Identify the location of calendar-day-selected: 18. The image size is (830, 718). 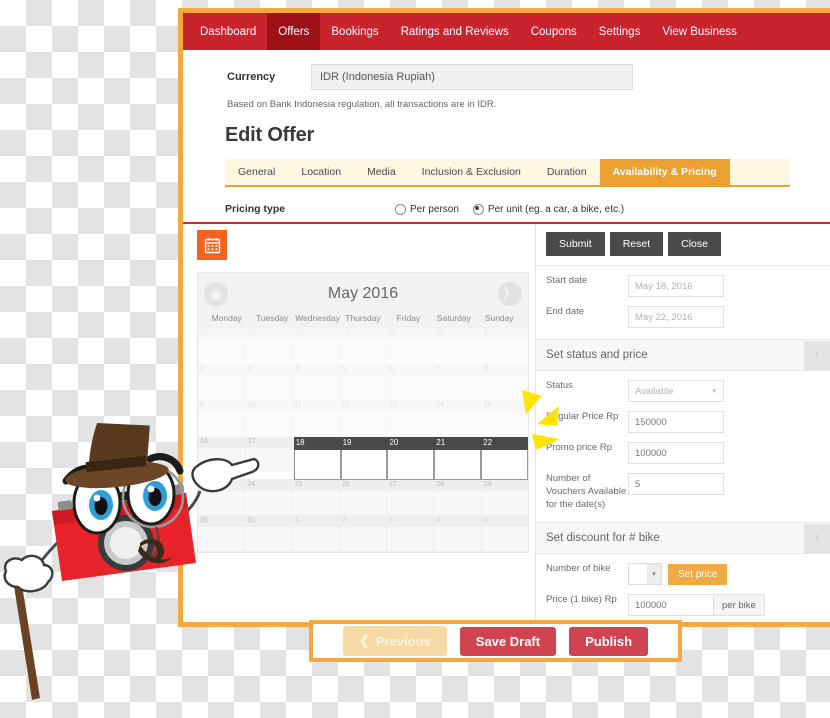
(317, 458).